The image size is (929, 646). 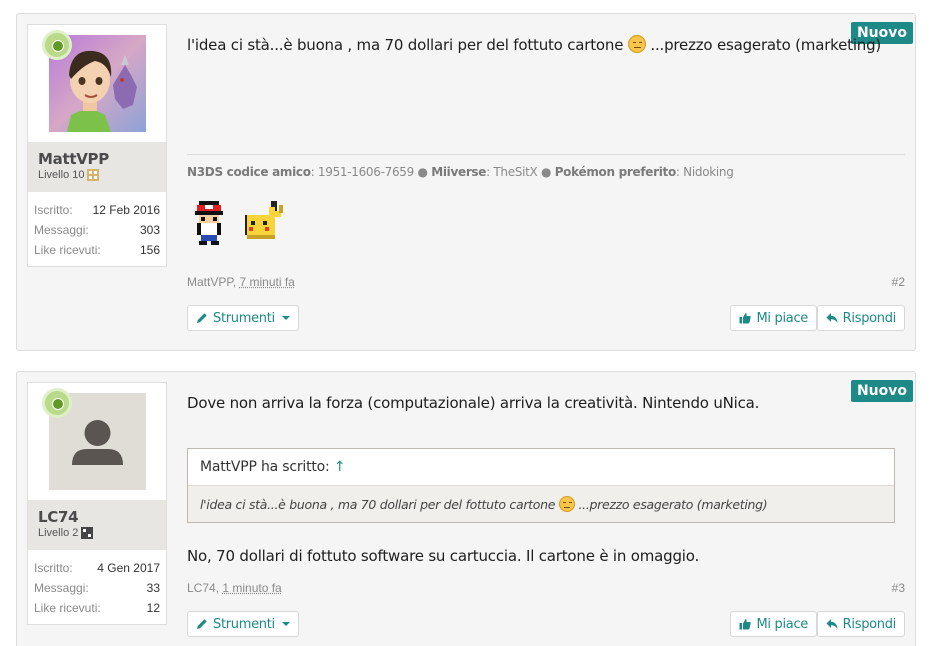 What do you see at coordinates (58, 533) in the screenshot?
I see `user-level: Livello 2` at bounding box center [58, 533].